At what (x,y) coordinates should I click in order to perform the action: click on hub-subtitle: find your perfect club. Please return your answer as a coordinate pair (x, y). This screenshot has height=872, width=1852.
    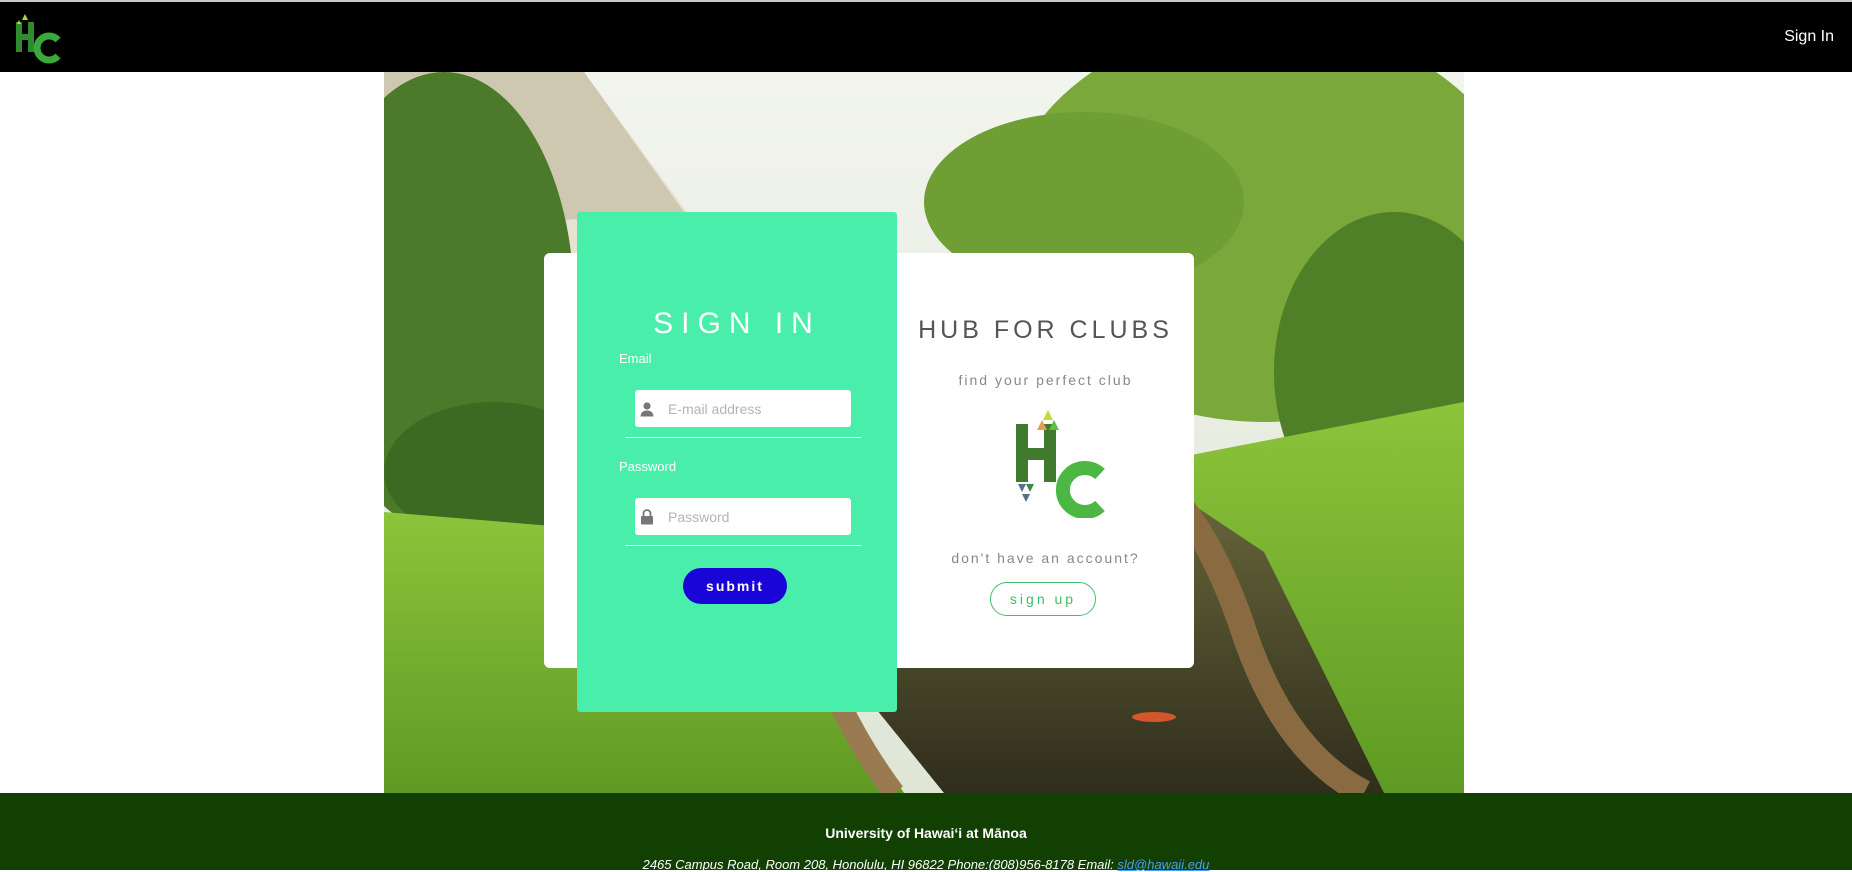
    Looking at the image, I should click on (1045, 380).